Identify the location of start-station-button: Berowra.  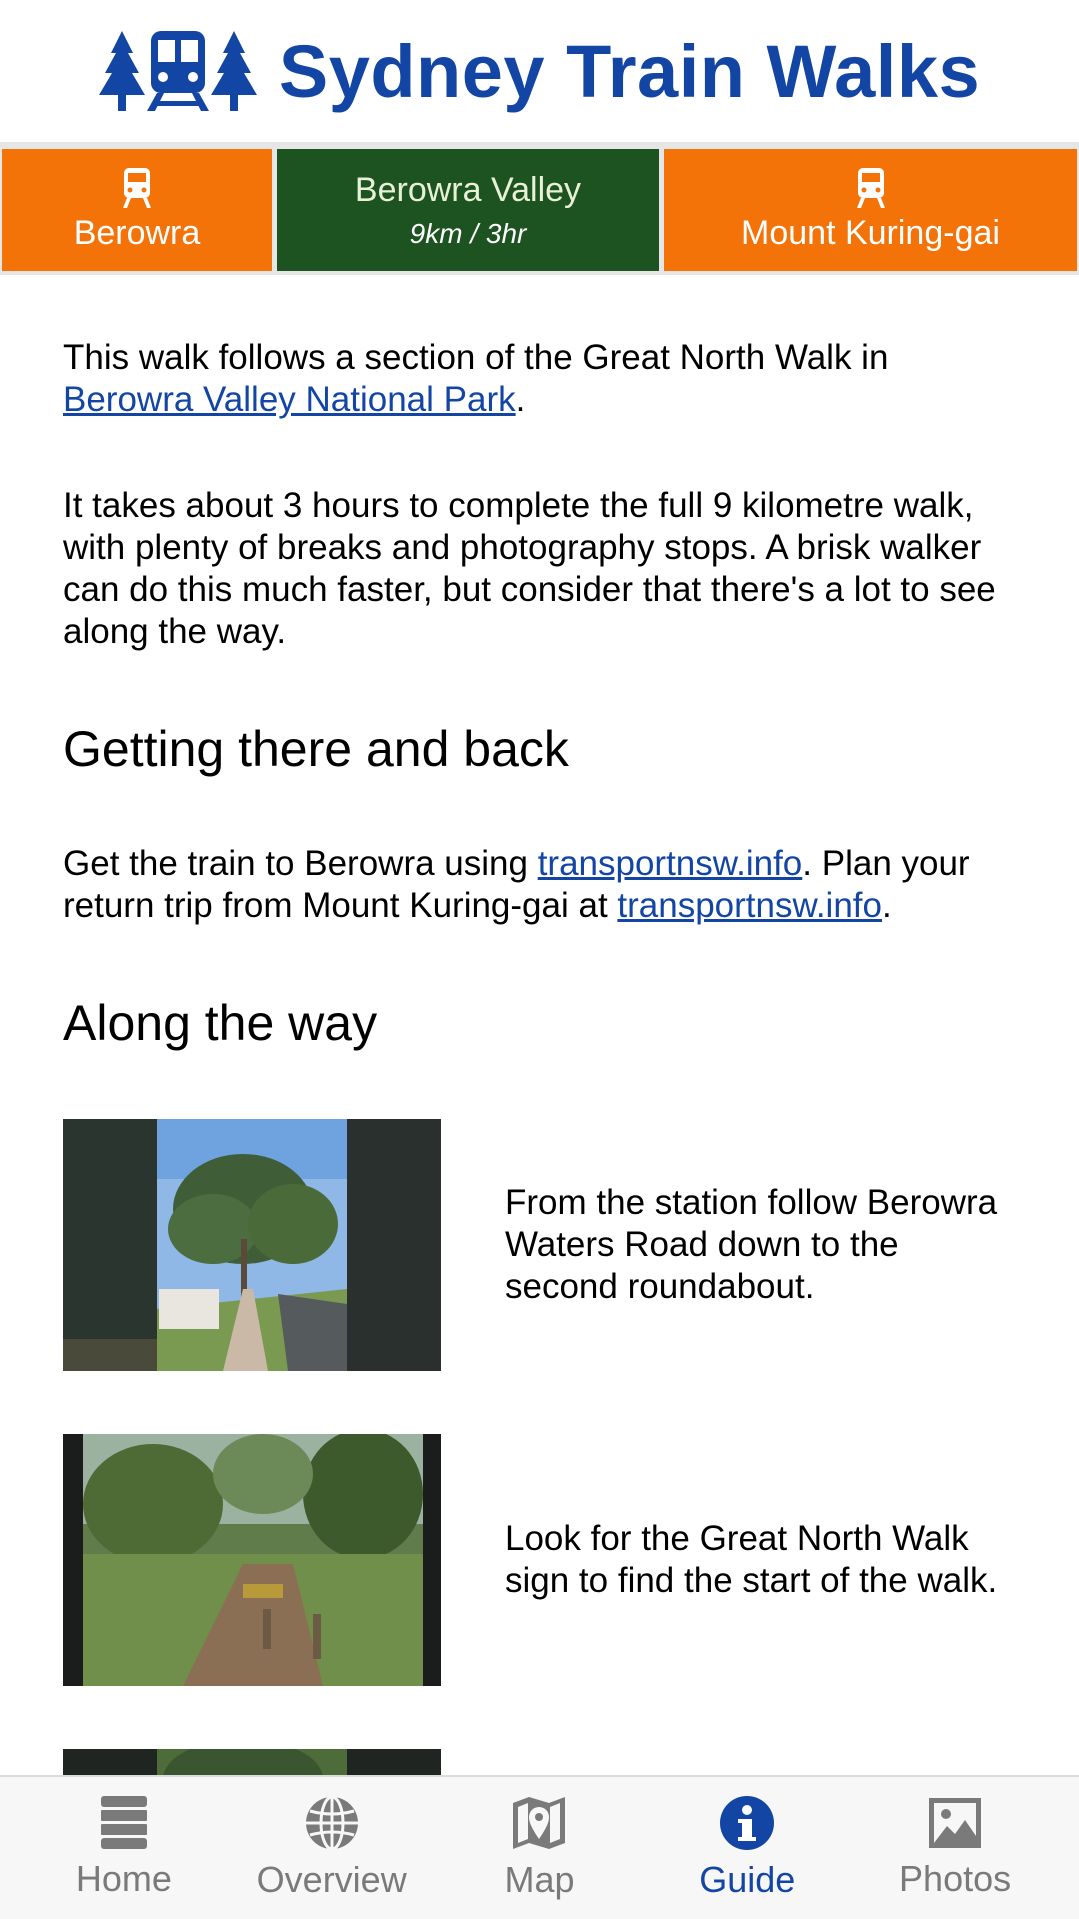
(137, 210).